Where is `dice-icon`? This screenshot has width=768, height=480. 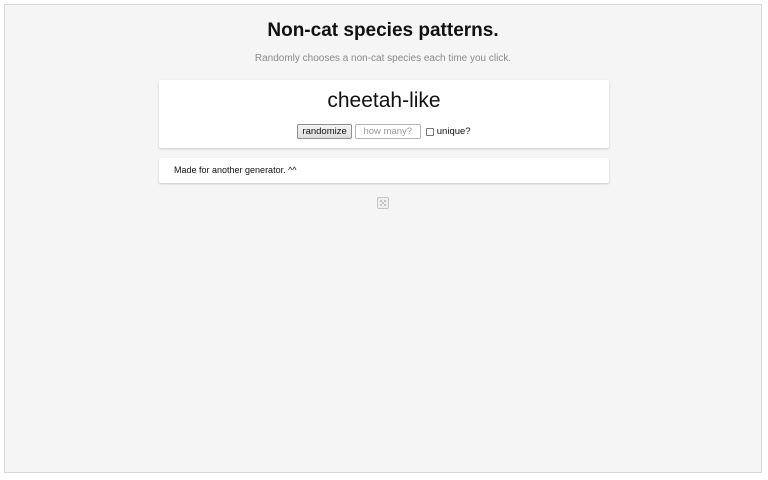 dice-icon is located at coordinates (383, 203).